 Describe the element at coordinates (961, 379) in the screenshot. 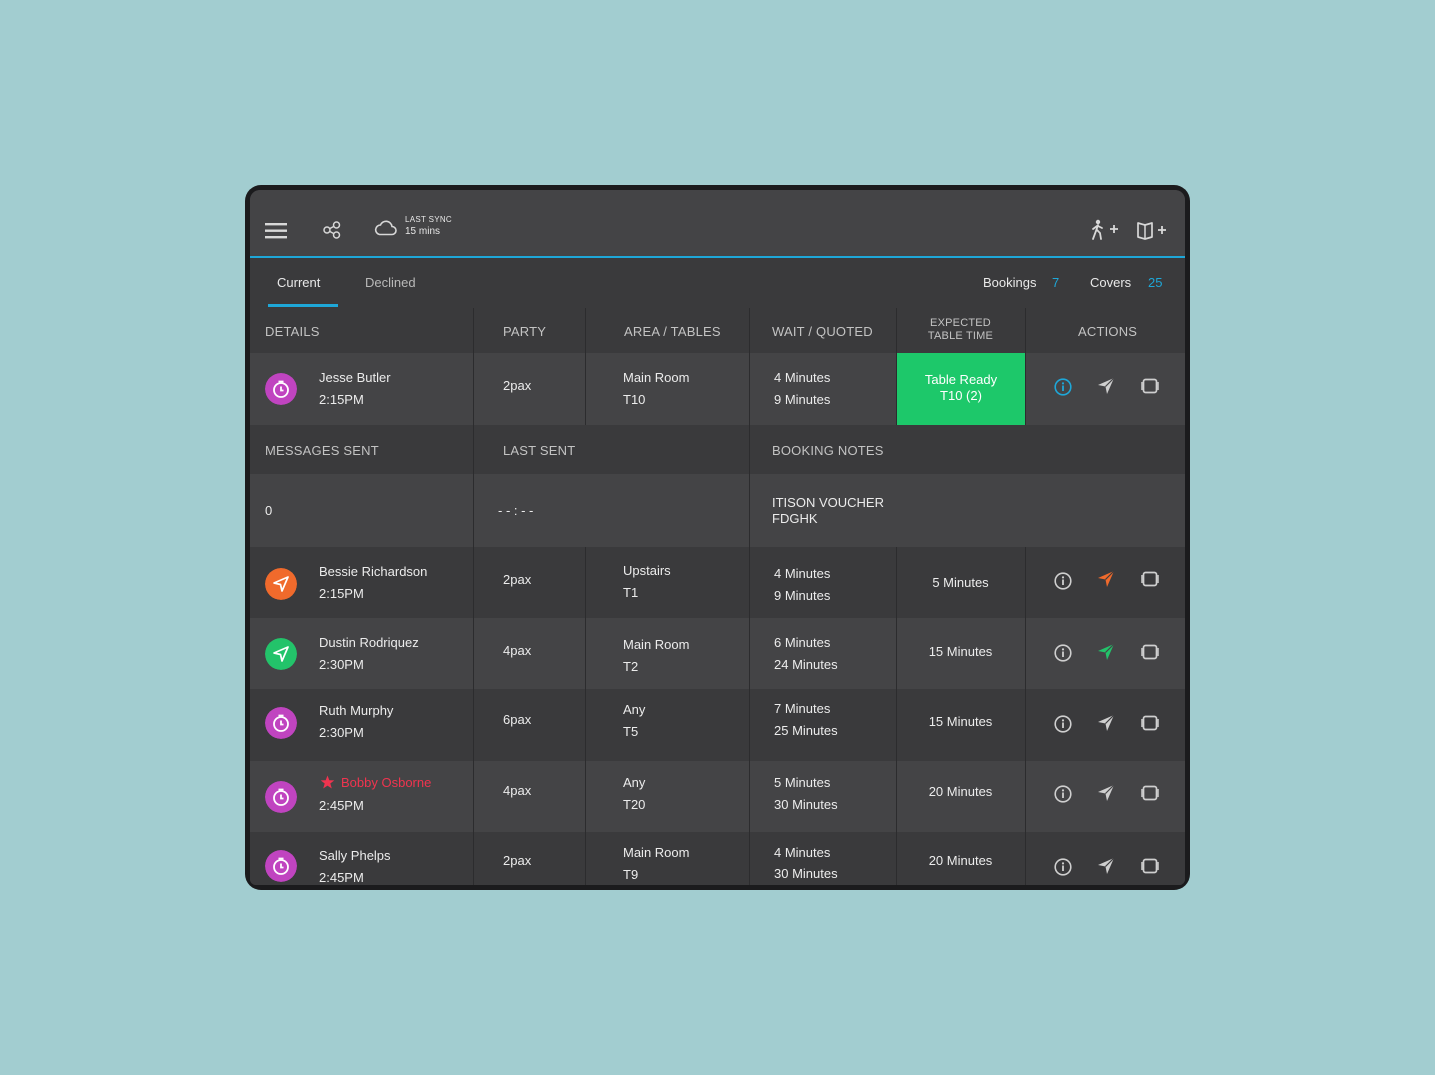

I see `ready-label: Table Ready` at that location.